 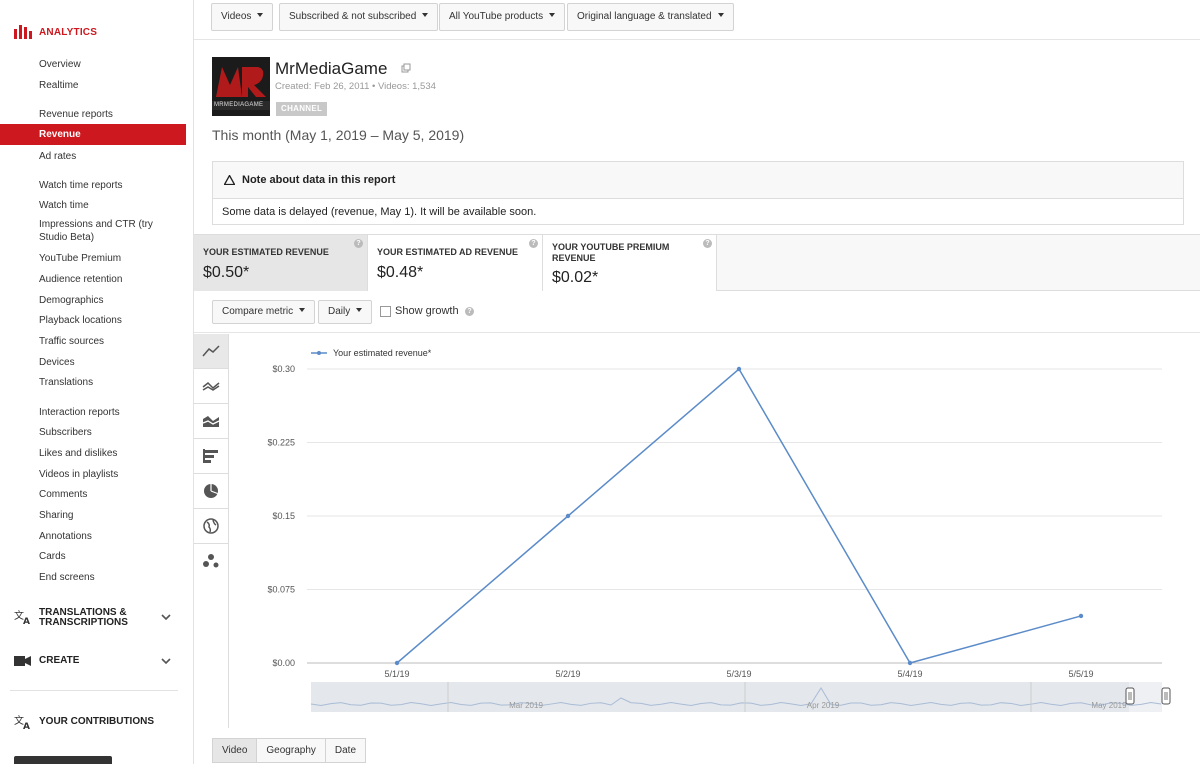 What do you see at coordinates (211, 456) in the screenshot?
I see `bar-chart-tab` at bounding box center [211, 456].